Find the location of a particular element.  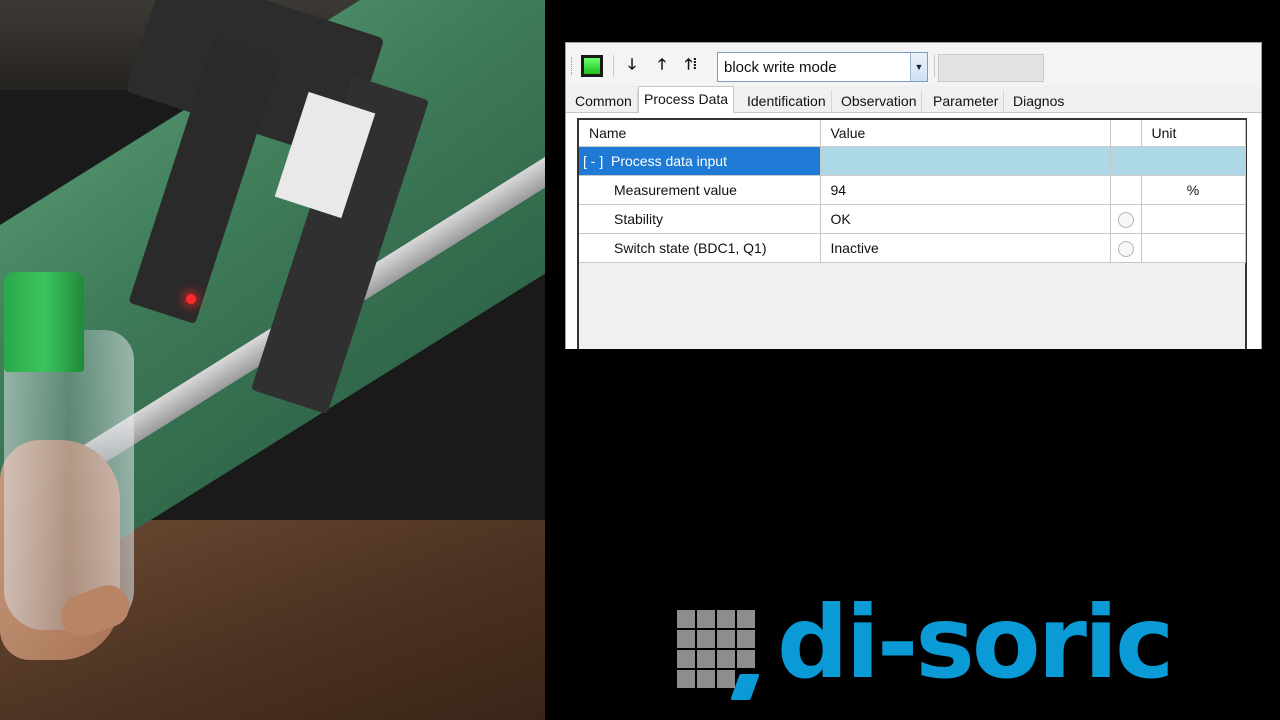

group-name-cell: [ - ] Process data input is located at coordinates (700, 161).